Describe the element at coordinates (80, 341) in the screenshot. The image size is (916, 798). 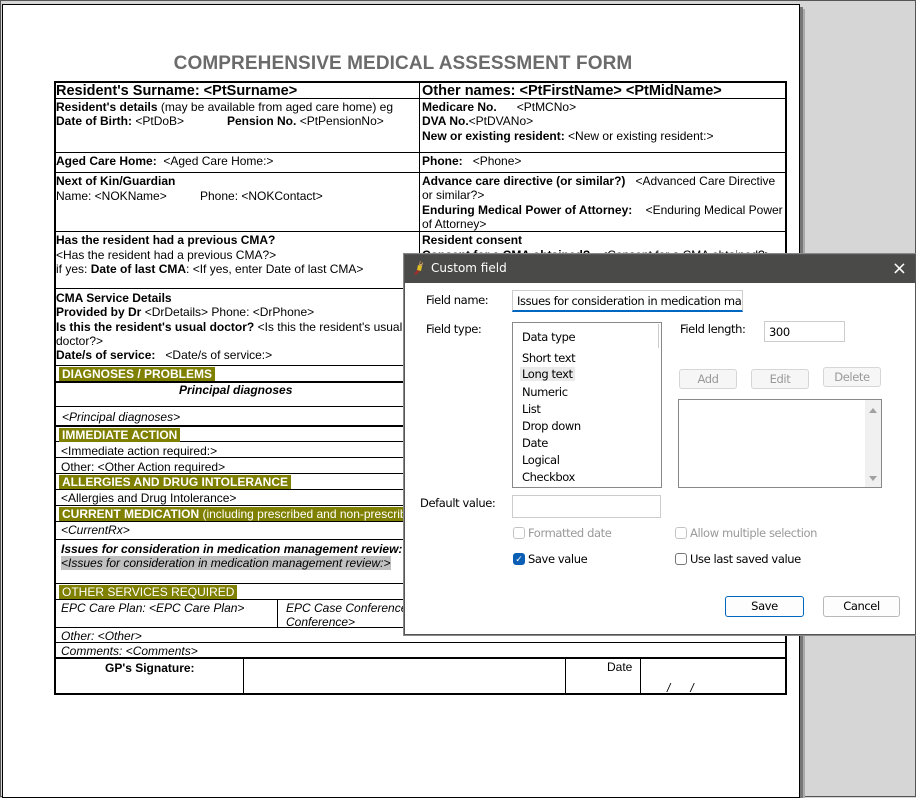
I see `usual-doctor-cont: doctor?>` at that location.